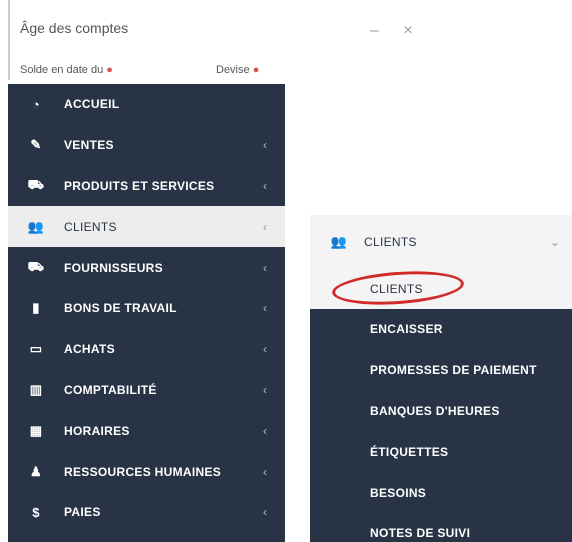 Image resolution: width=572 pixels, height=542 pixels. What do you see at coordinates (89, 145) in the screenshot?
I see `sidebar-item-label: VENTES` at bounding box center [89, 145].